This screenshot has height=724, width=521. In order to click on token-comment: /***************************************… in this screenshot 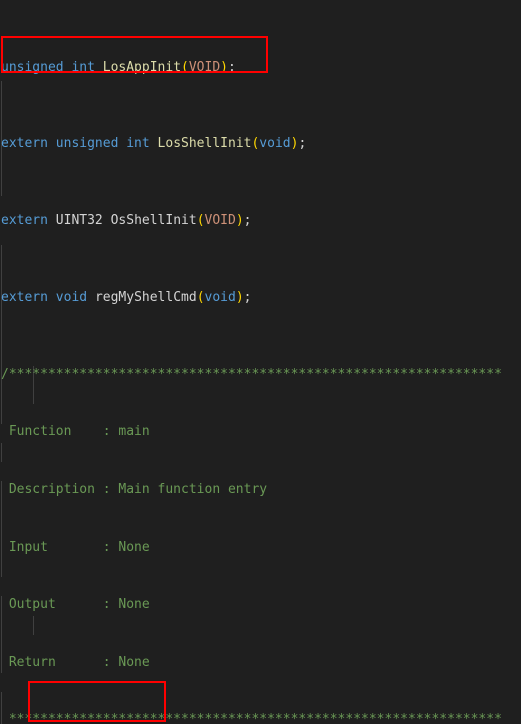, I will do `click(251, 374)`.